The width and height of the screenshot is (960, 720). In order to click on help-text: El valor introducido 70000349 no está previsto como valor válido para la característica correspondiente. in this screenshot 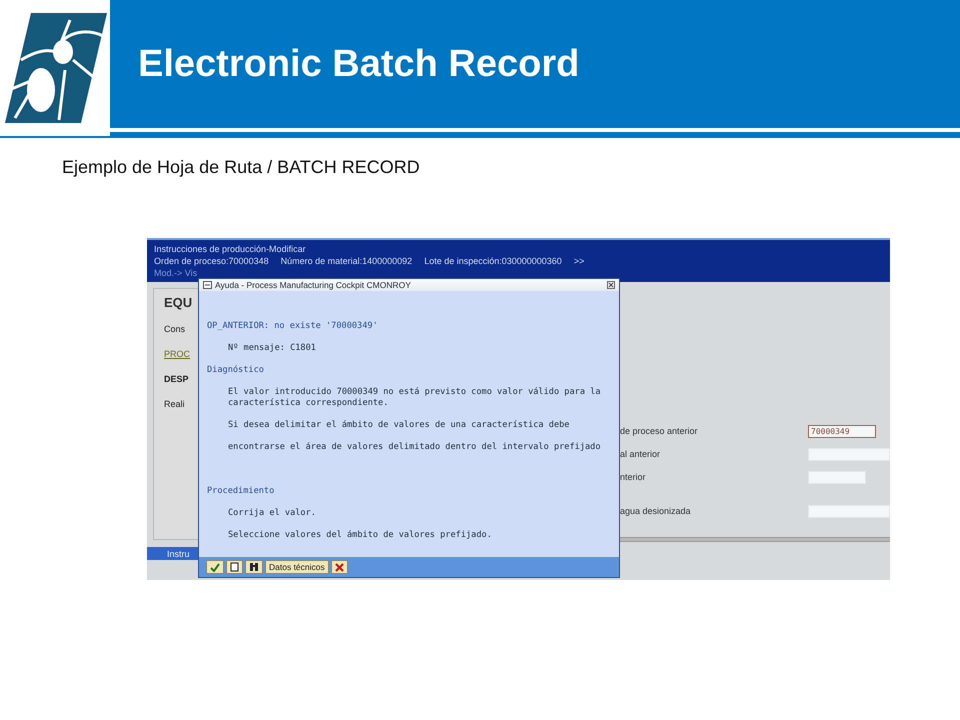, I will do `click(414, 398)`.